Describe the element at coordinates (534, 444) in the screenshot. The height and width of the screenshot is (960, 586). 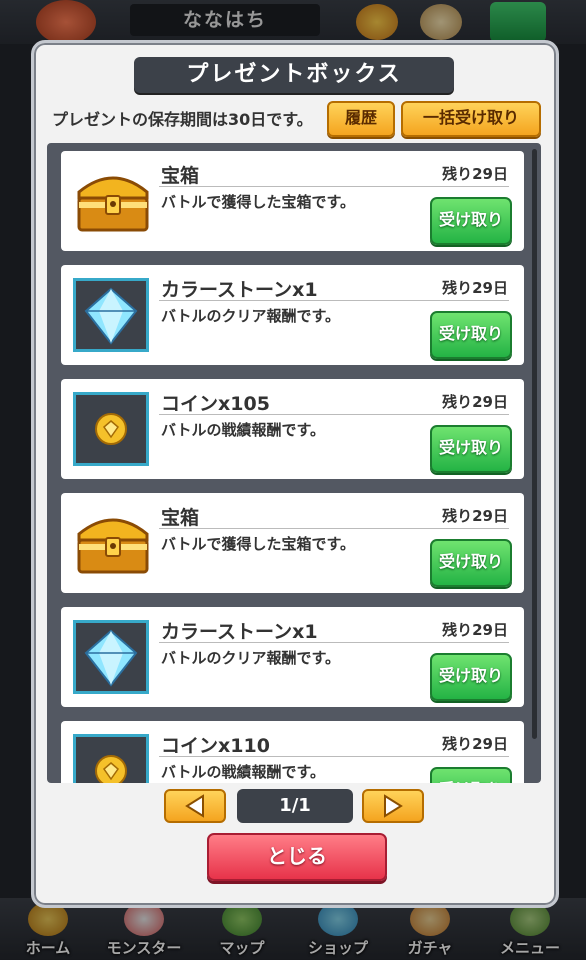
I see `scrollbar` at that location.